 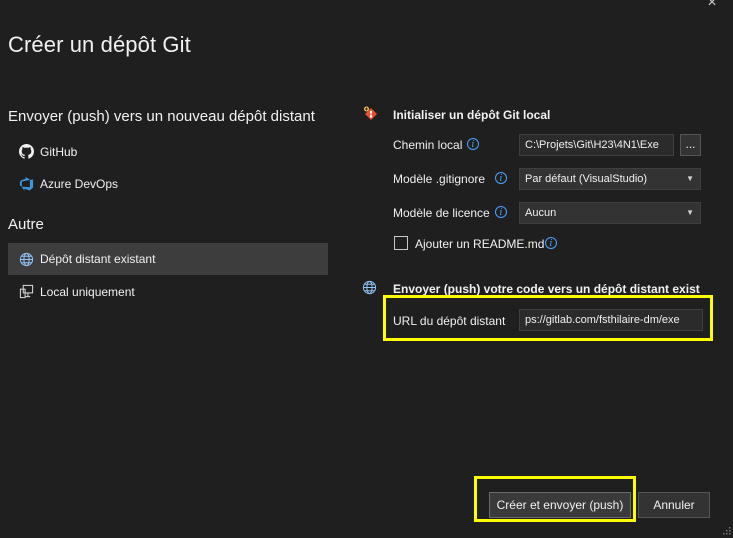 I want to click on dialog-title: Créer un dépôt Git, so click(x=99, y=44).